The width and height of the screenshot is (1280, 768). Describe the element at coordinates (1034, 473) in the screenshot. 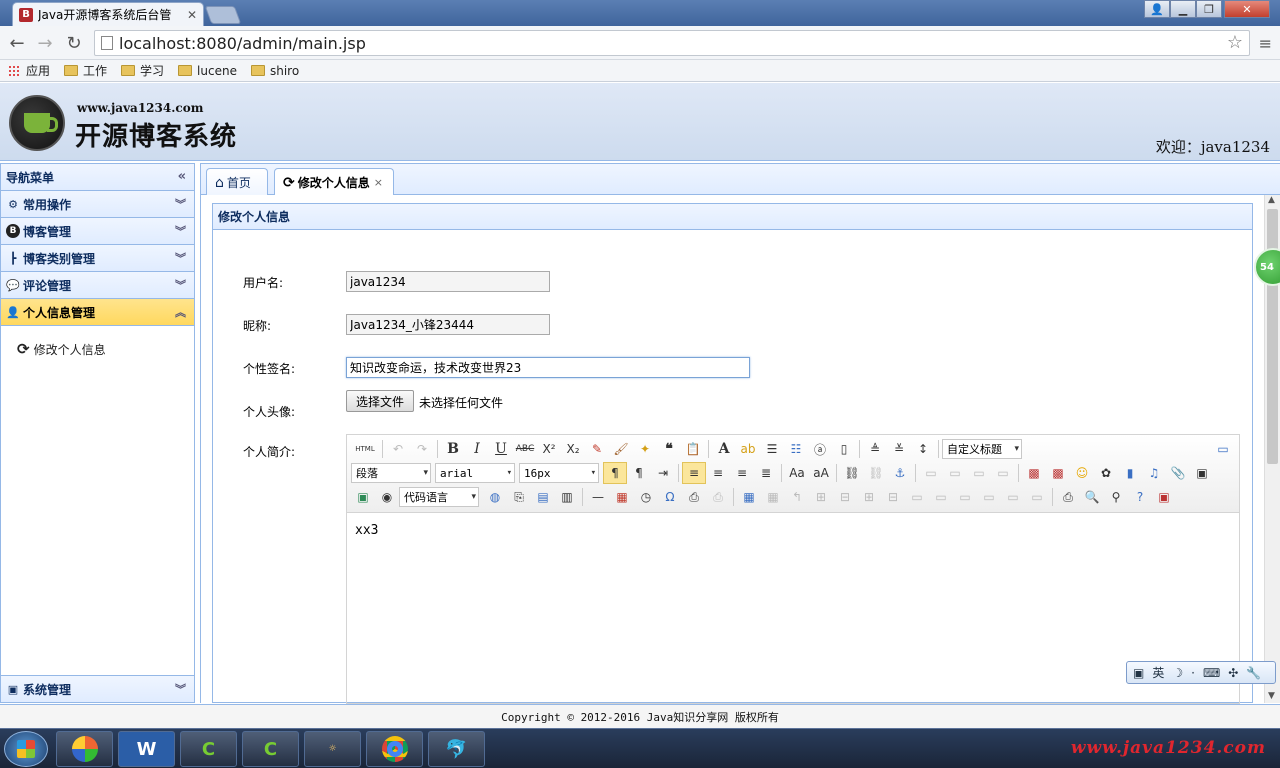

I see `image-icon: ▩` at that location.